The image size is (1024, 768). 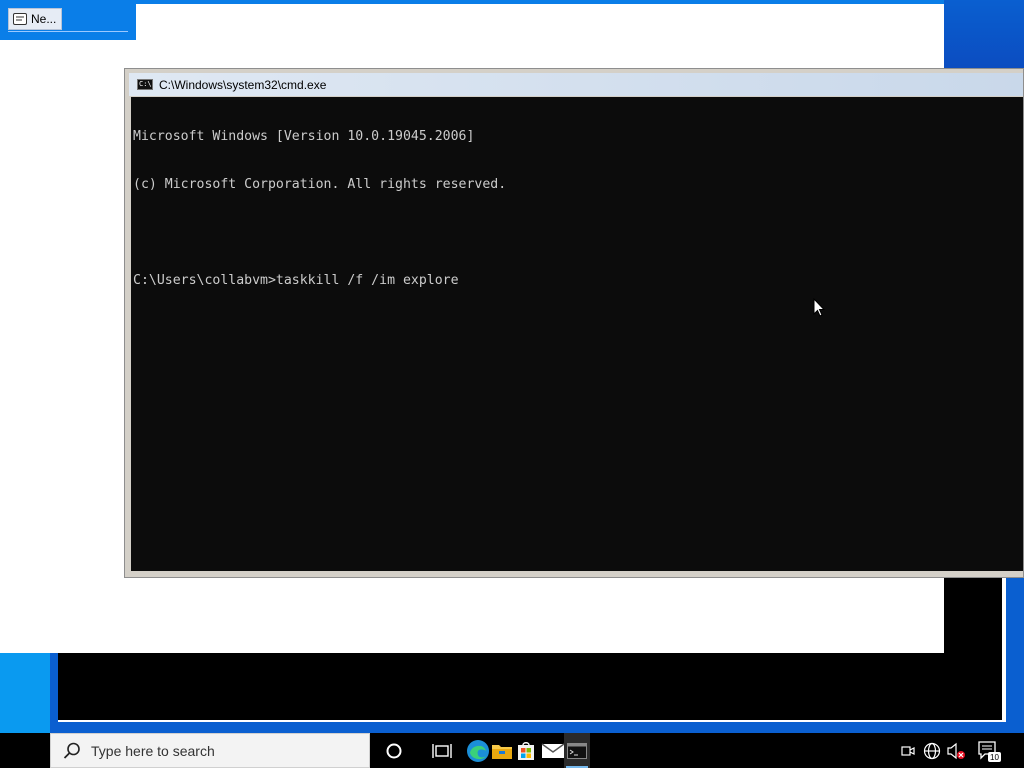 What do you see at coordinates (908, 750) in the screenshot?
I see `meet-now-icon` at bounding box center [908, 750].